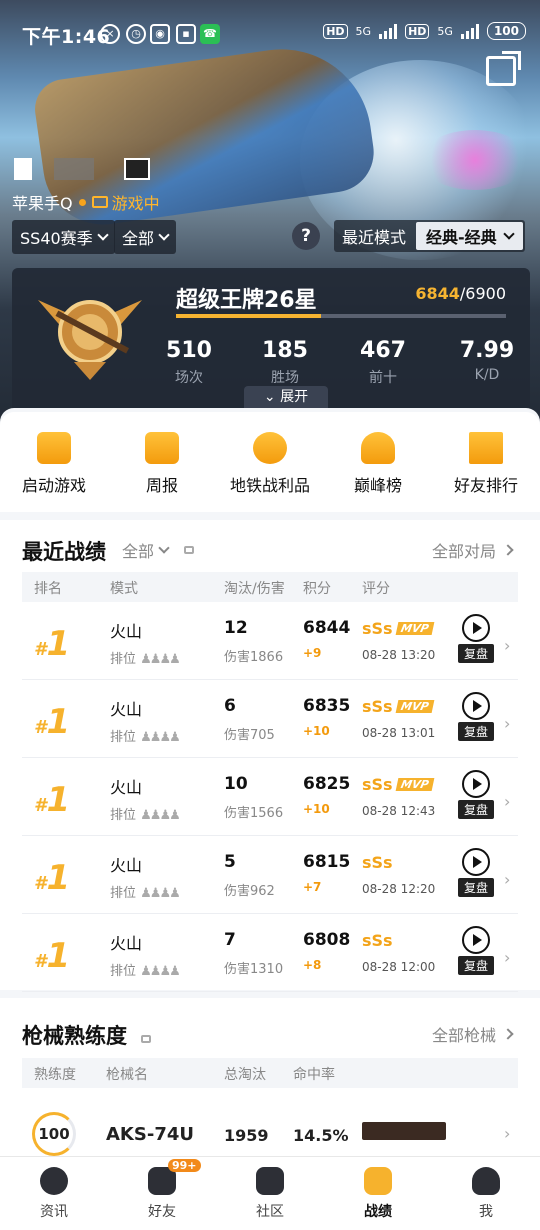 This screenshot has height=1230, width=540. Describe the element at coordinates (378, 448) in the screenshot. I see `trophy-icon` at that location.